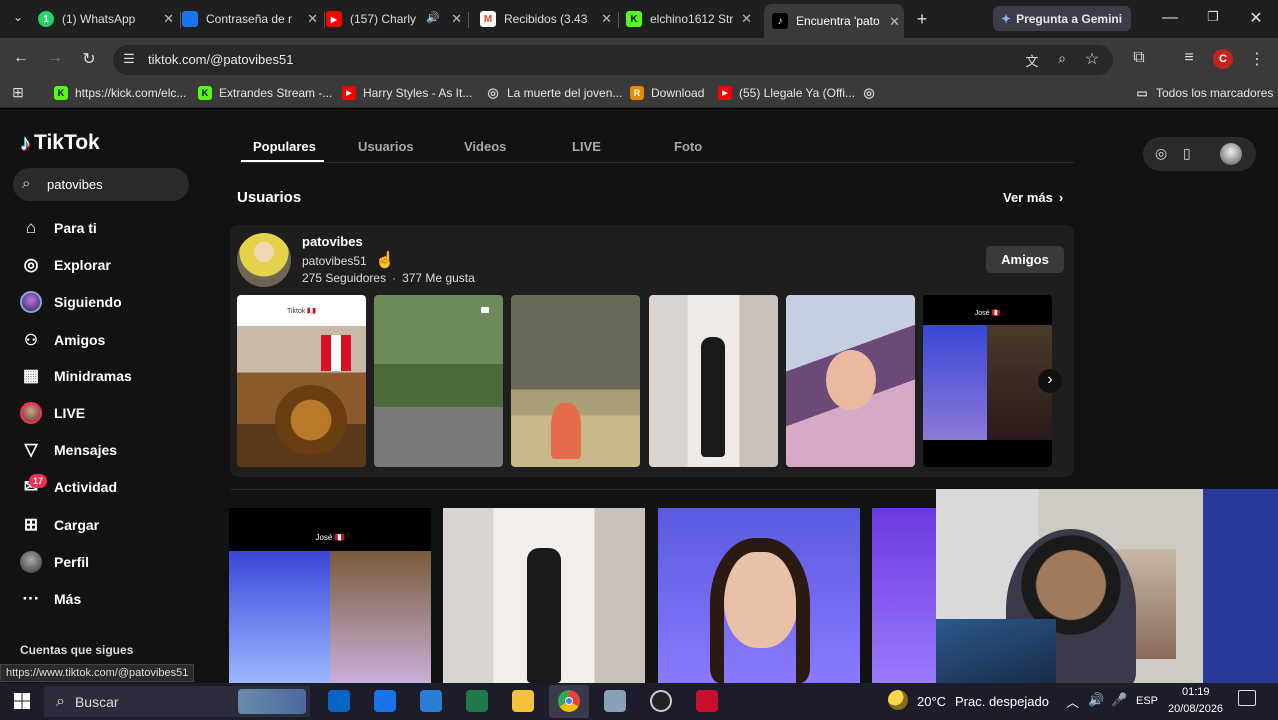 This screenshot has width=1278, height=720. Describe the element at coordinates (548, 19) in the screenshot. I see `tab-gmail: M Recibidos (3.43 ✕` at that location.